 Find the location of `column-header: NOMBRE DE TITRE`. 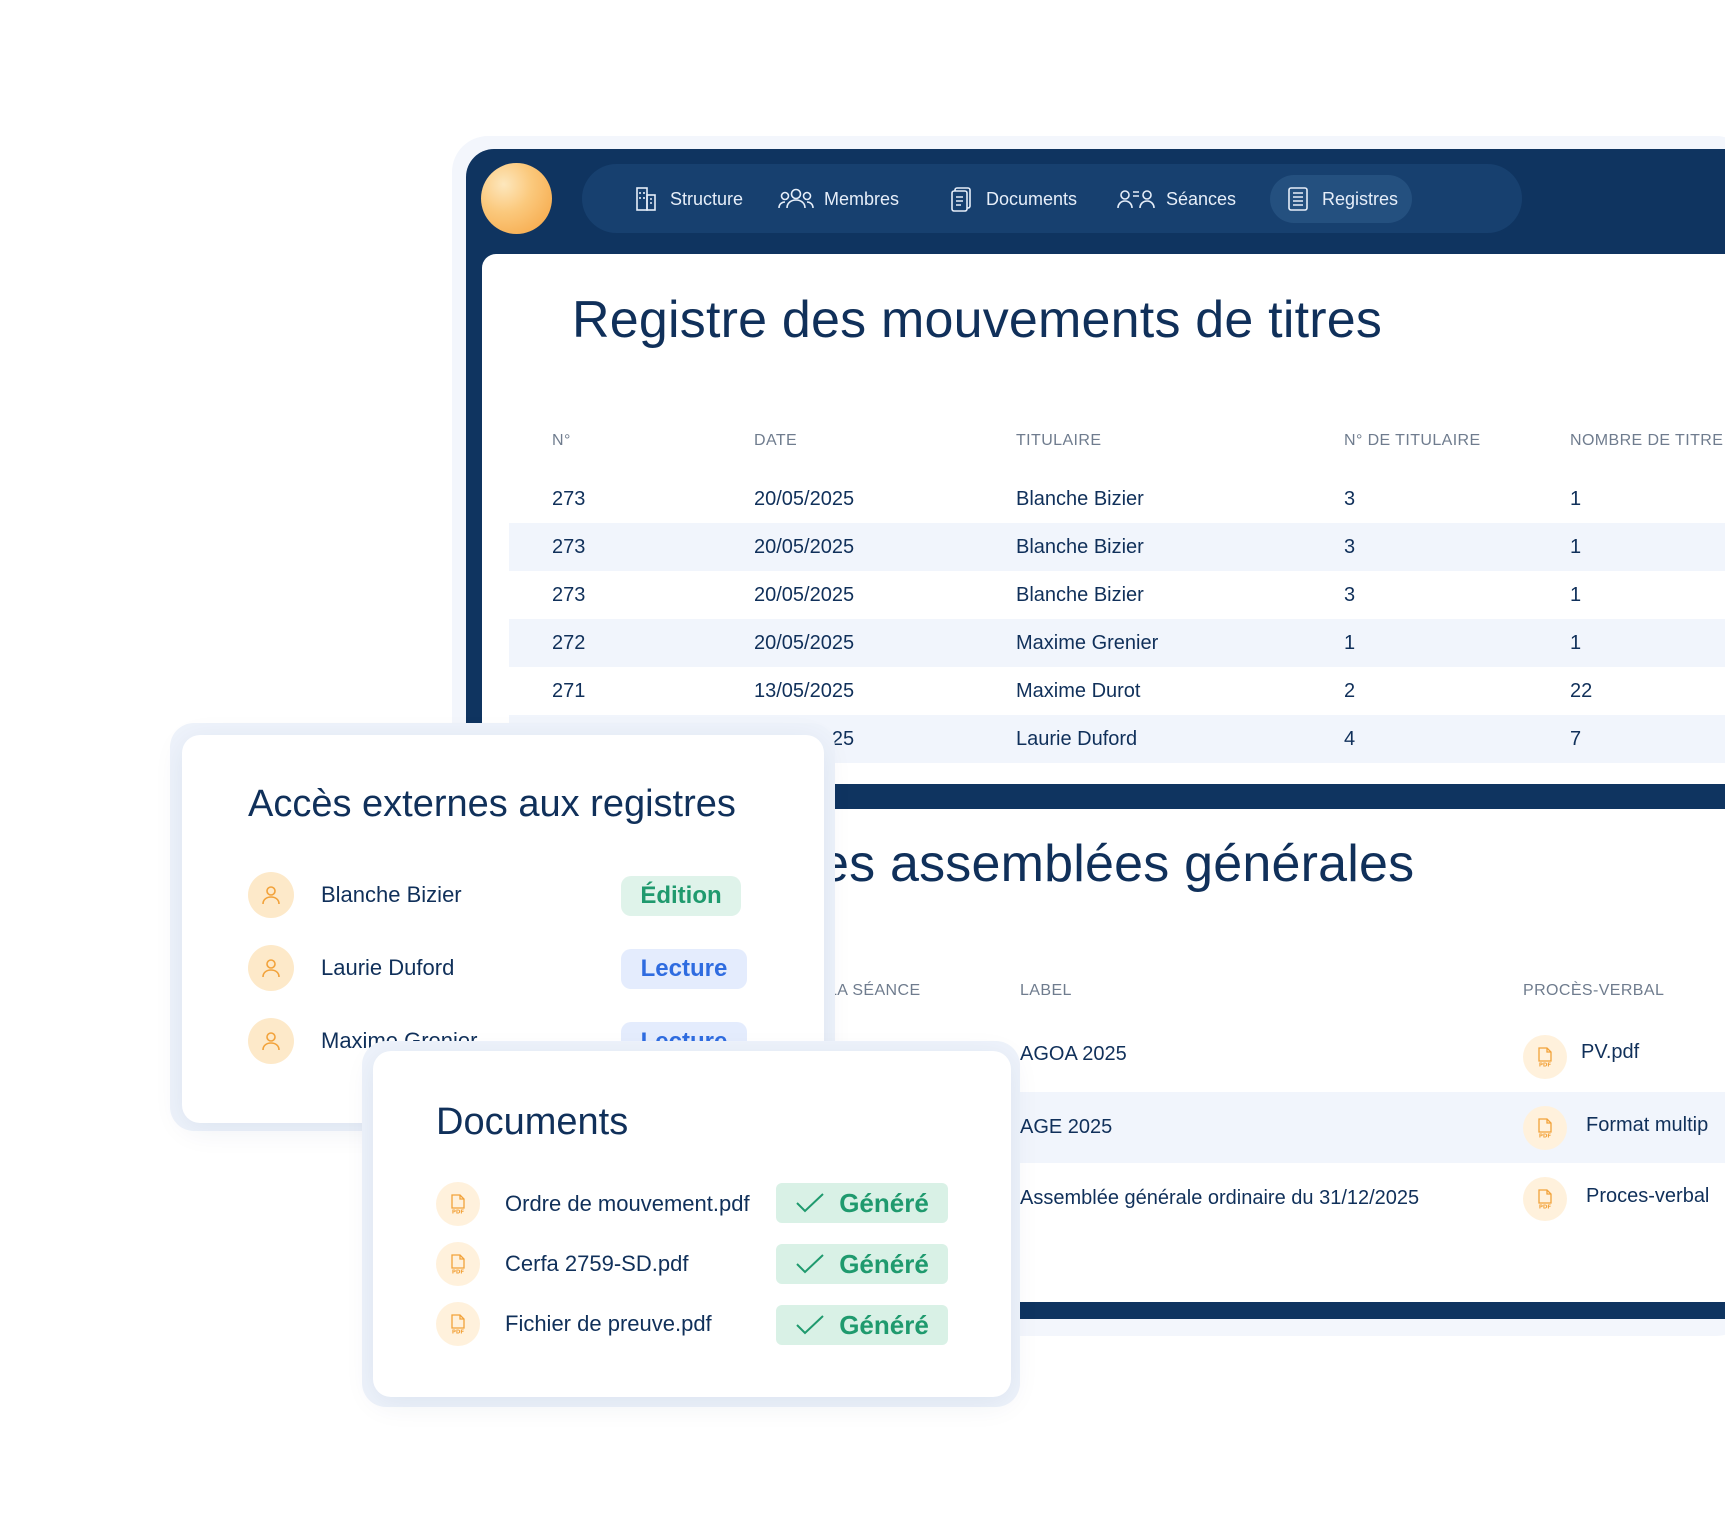

column-header: NOMBRE DE TITRE is located at coordinates (1647, 440).